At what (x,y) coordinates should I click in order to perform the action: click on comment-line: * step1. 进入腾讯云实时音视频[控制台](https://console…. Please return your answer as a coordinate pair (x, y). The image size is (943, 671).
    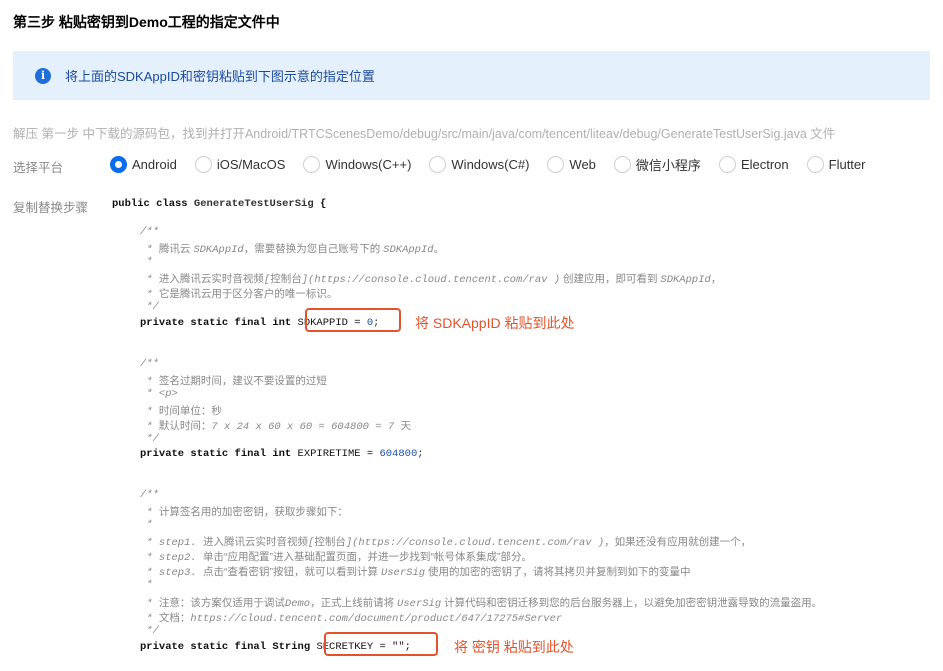
    Looking at the image, I should click on (446, 542).